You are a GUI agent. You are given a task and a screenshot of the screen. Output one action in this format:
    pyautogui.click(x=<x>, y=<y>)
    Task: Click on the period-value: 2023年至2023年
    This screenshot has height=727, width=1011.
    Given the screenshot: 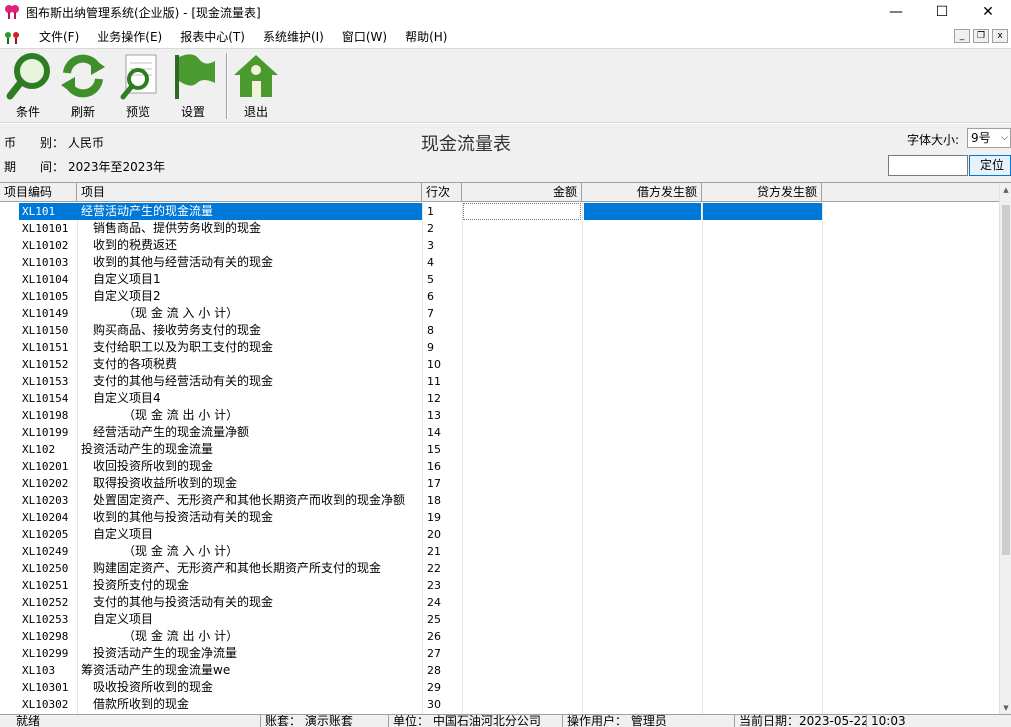 What is the action you would take?
    pyautogui.click(x=117, y=167)
    